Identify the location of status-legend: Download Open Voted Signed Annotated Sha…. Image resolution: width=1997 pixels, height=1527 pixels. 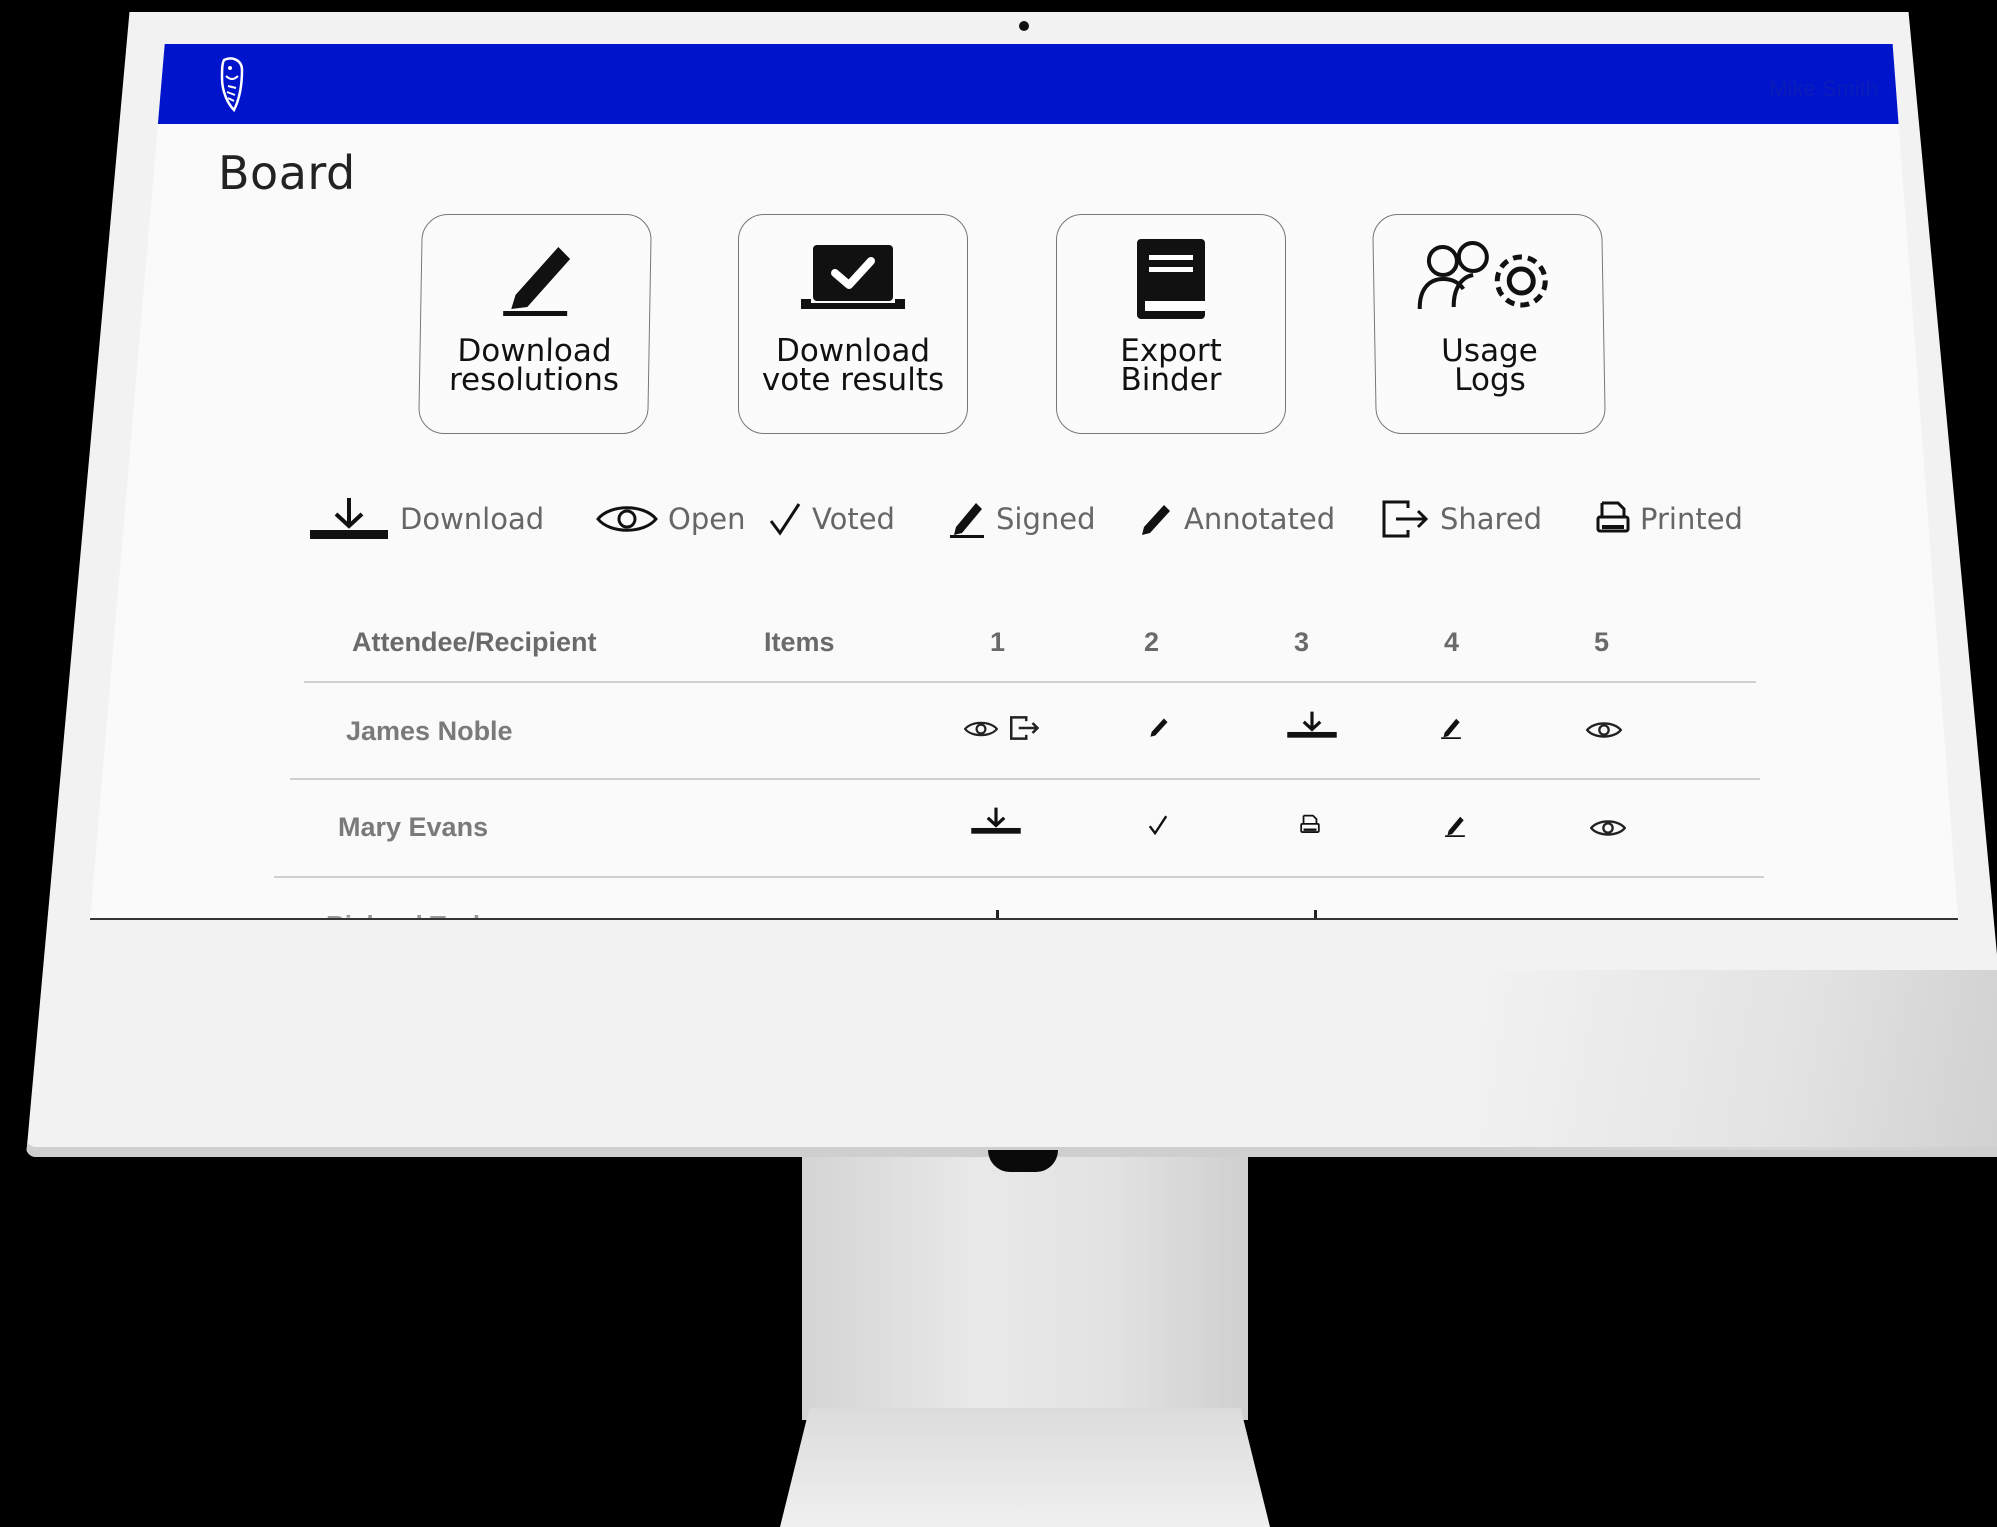
(1058, 519).